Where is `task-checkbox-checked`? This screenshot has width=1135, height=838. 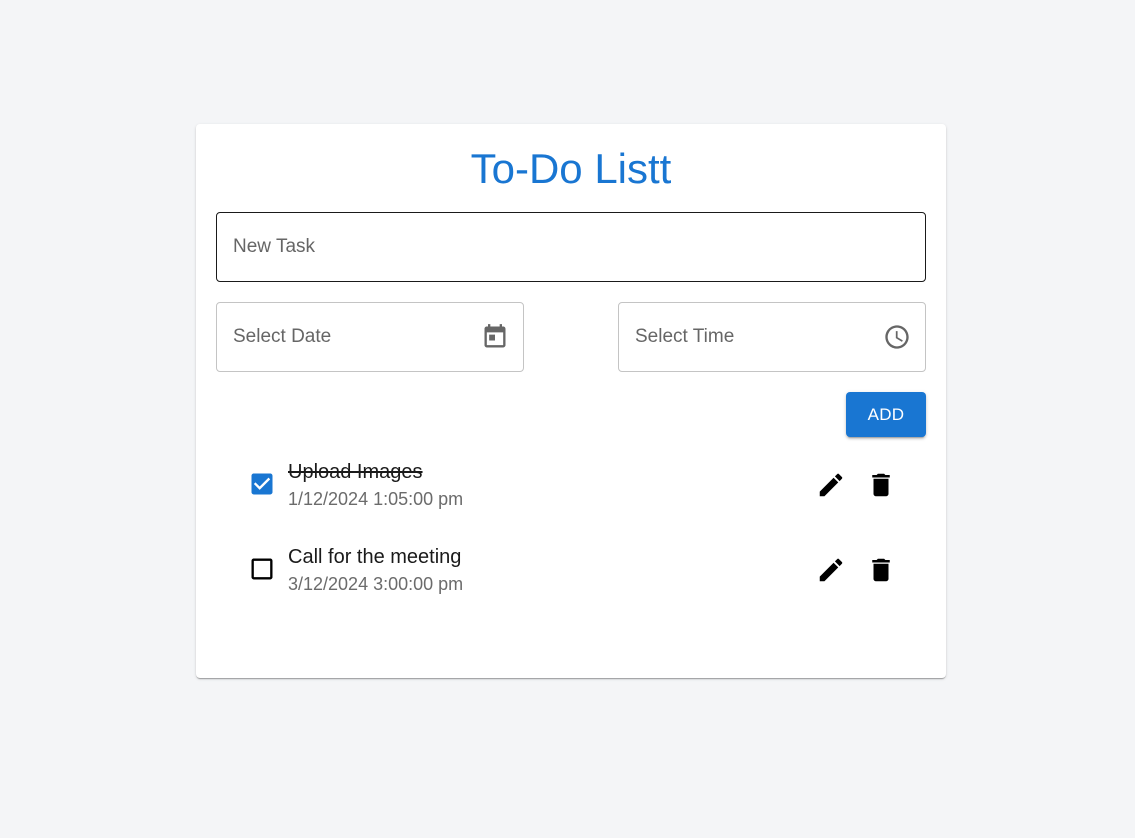
task-checkbox-checked is located at coordinates (262, 484).